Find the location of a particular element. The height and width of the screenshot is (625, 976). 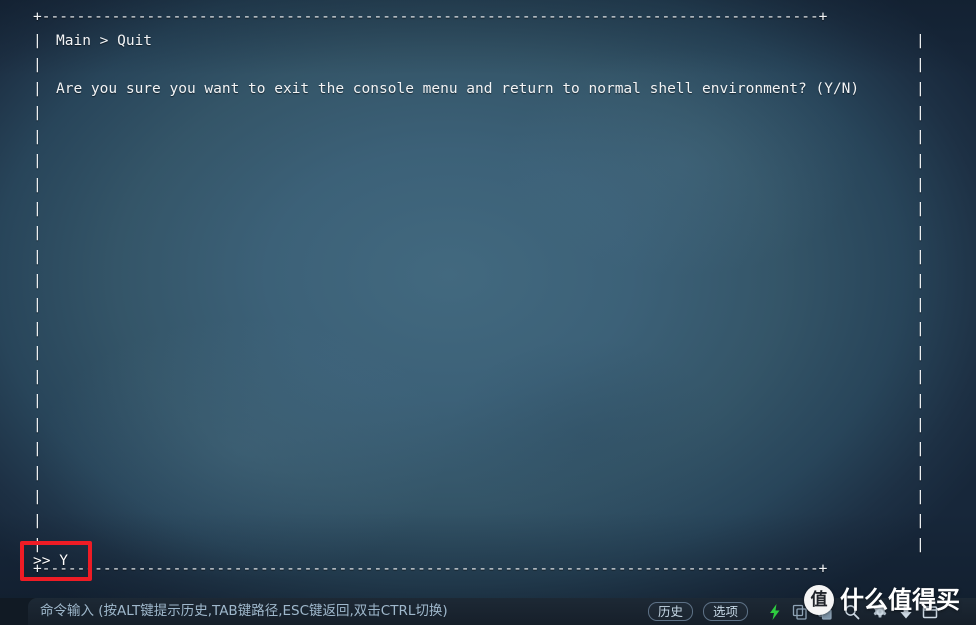

watermark: 值 什么值得买 is located at coordinates (888, 601).